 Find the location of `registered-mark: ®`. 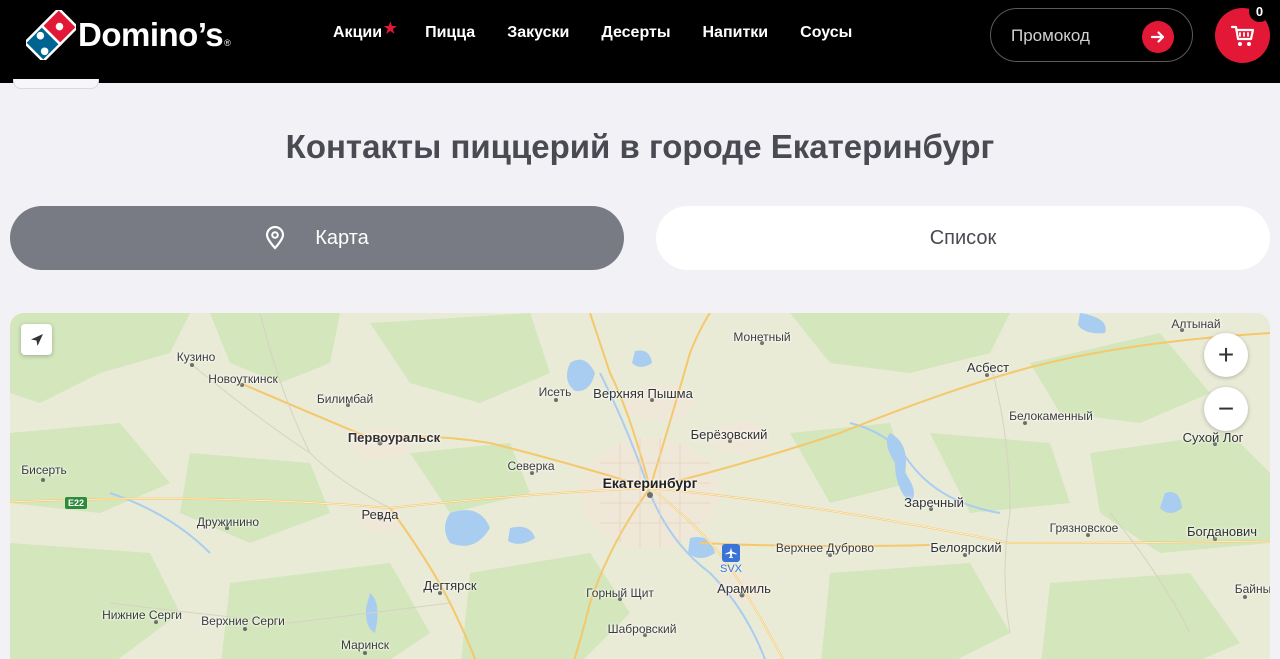

registered-mark: ® is located at coordinates (227, 43).